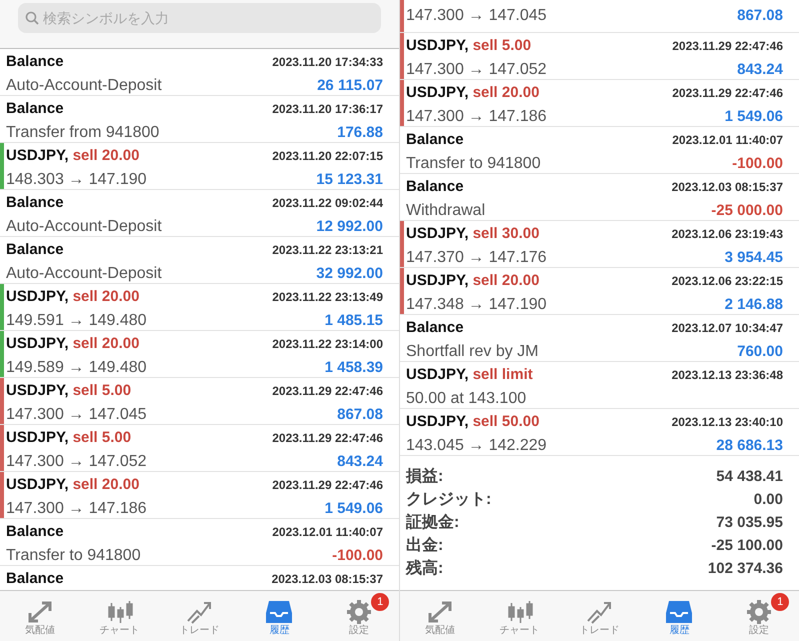  What do you see at coordinates (599, 16) in the screenshot?
I see `history-row: 147.300 → 147.045 867.08` at bounding box center [599, 16].